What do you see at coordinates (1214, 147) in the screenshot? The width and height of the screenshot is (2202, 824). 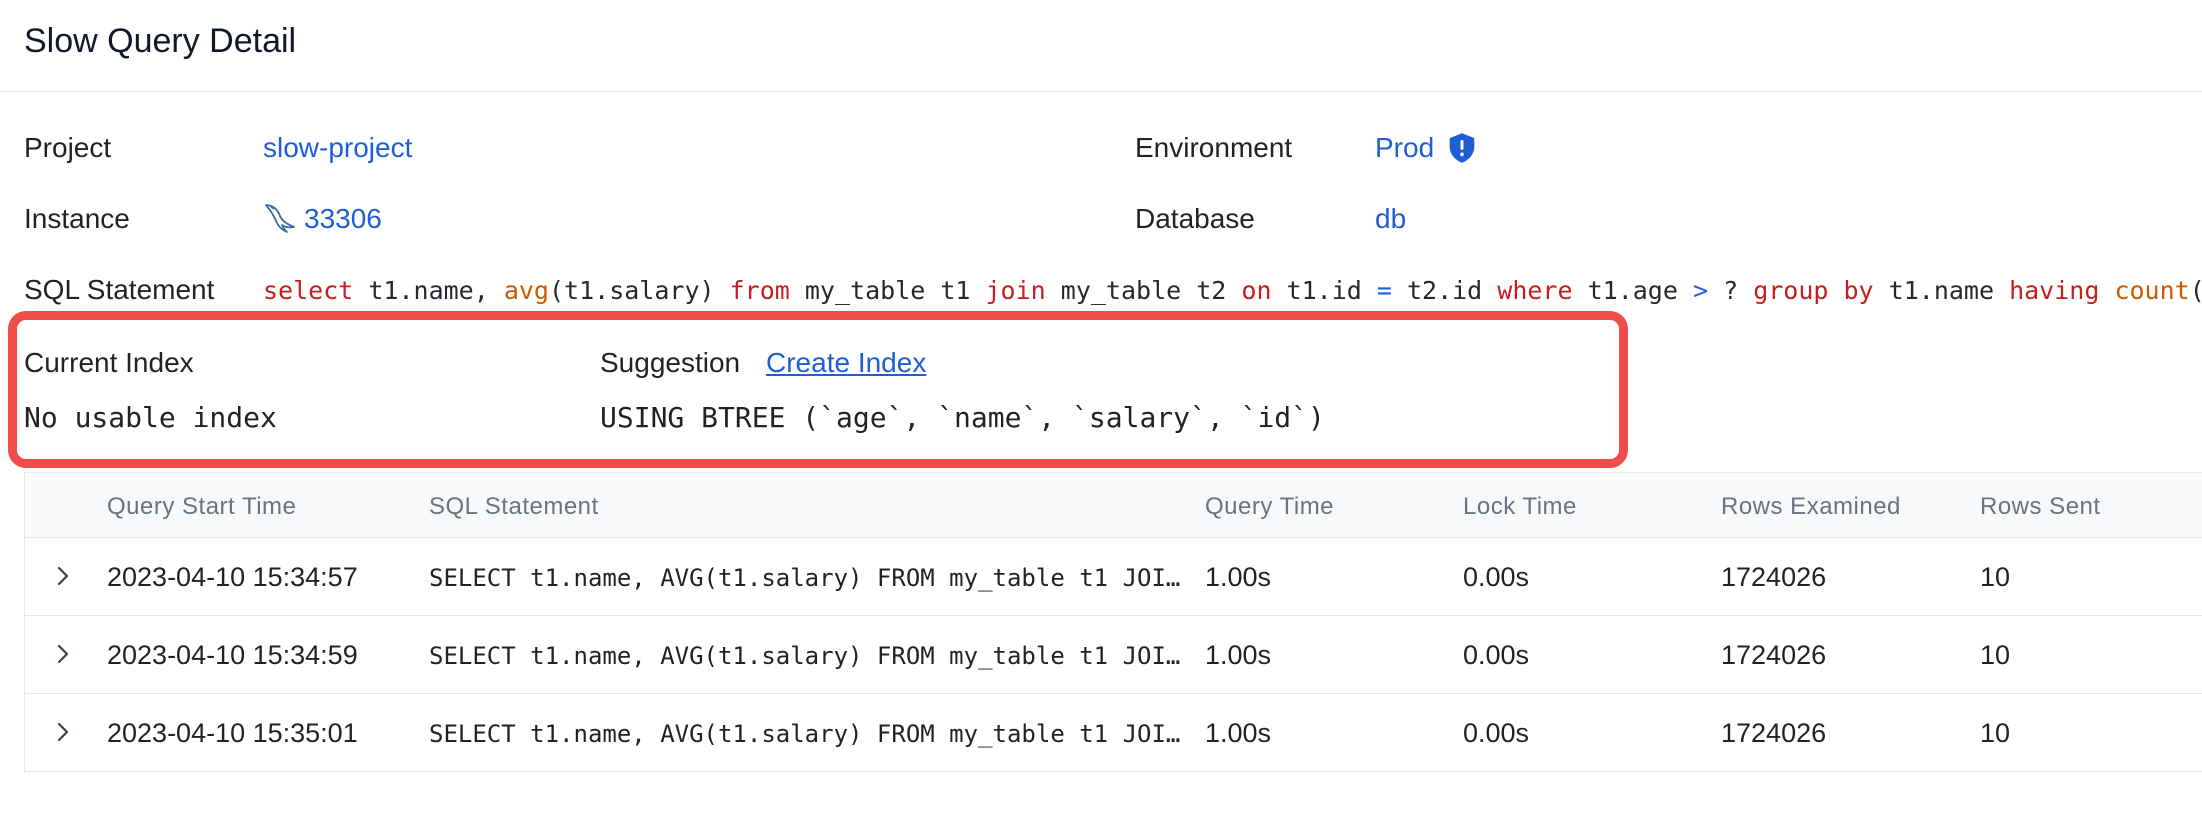 I see `environment-label: Environment` at bounding box center [1214, 147].